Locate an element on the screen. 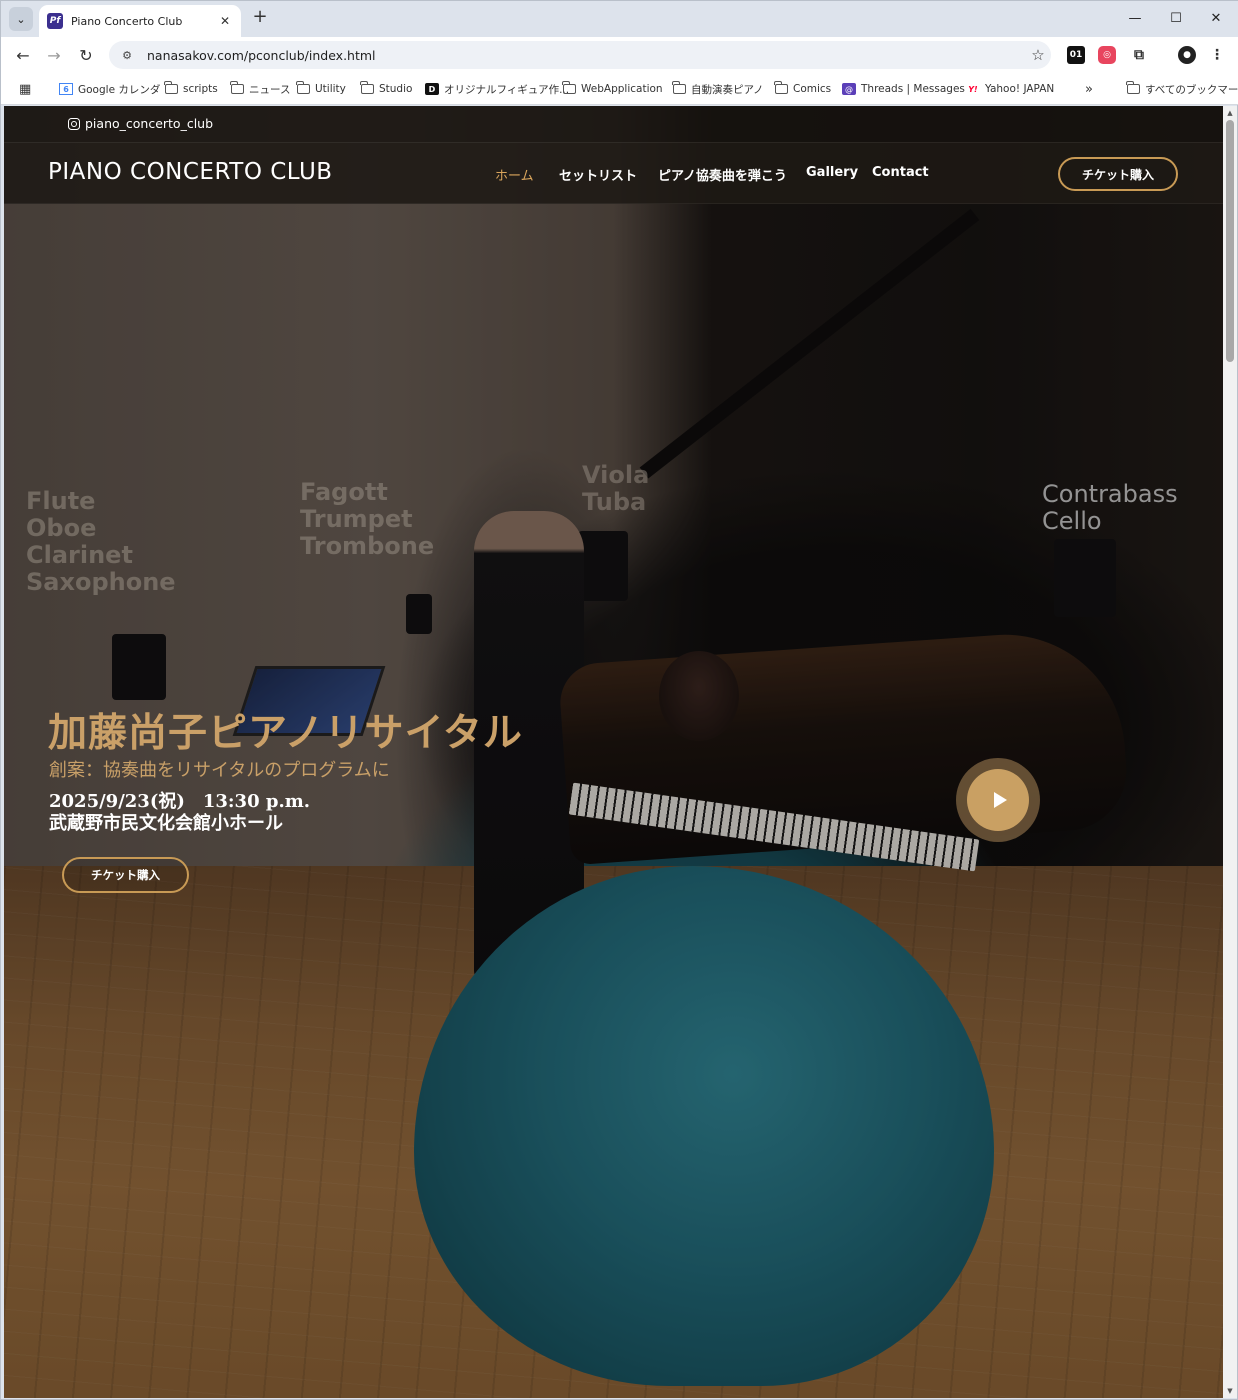 The width and height of the screenshot is (1238, 1400). reload-button: ↻ is located at coordinates (86, 55).